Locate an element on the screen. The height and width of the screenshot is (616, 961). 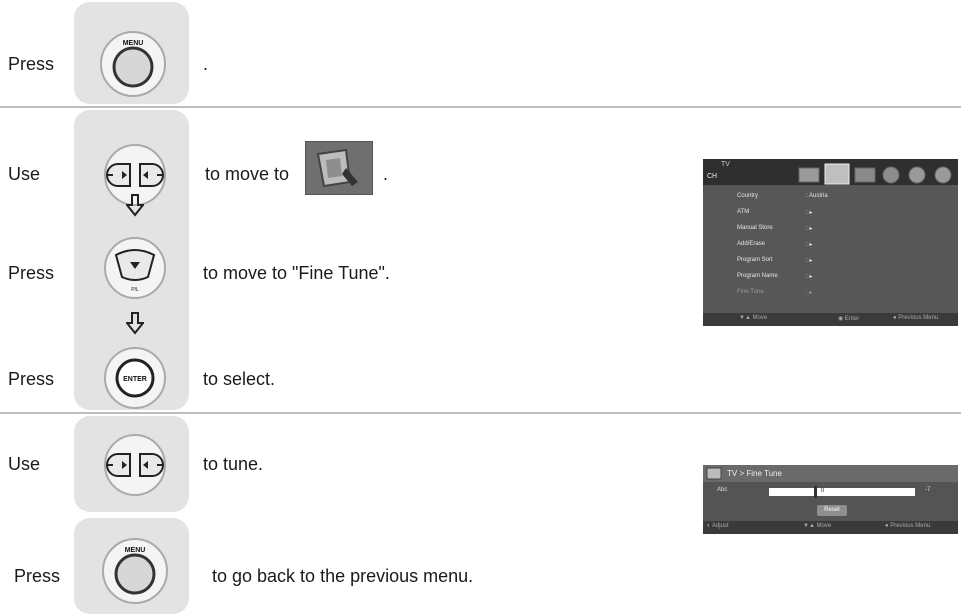
reset-button: Reset is located at coordinates (832, 510).